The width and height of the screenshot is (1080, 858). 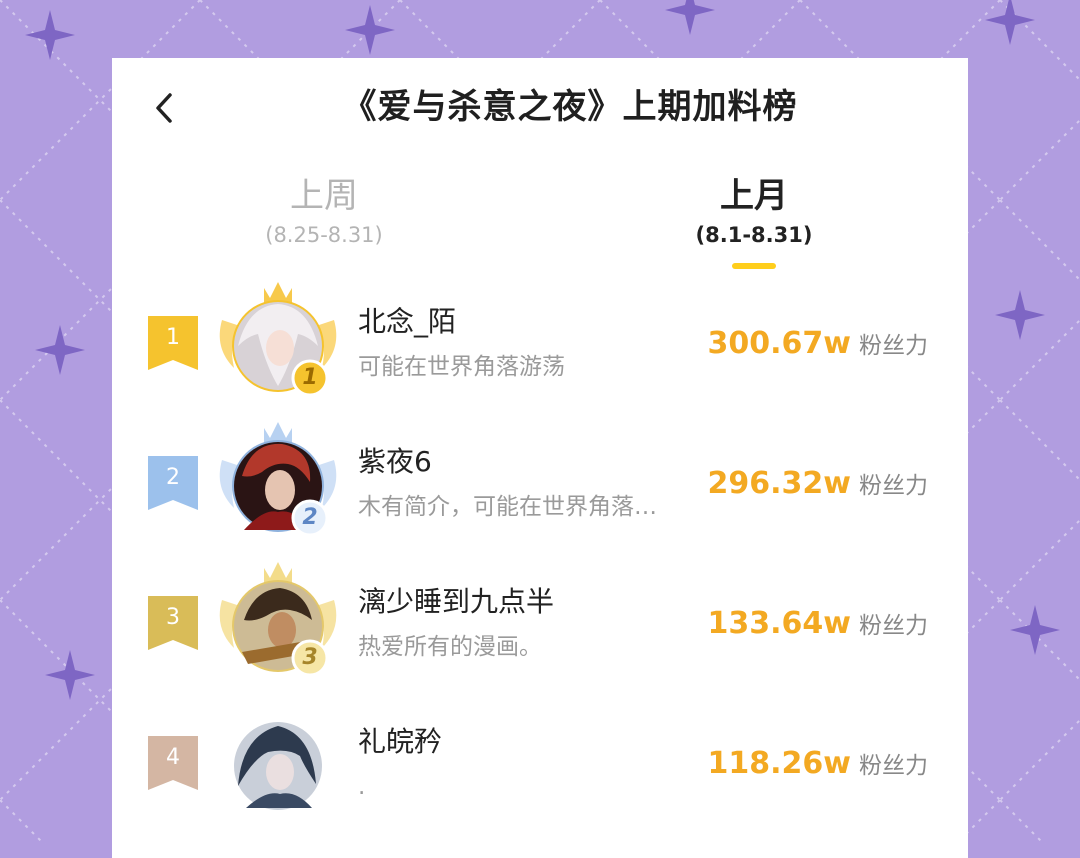 What do you see at coordinates (324, 235) in the screenshot?
I see `tab-date-range: (8.25-8.31)` at bounding box center [324, 235].